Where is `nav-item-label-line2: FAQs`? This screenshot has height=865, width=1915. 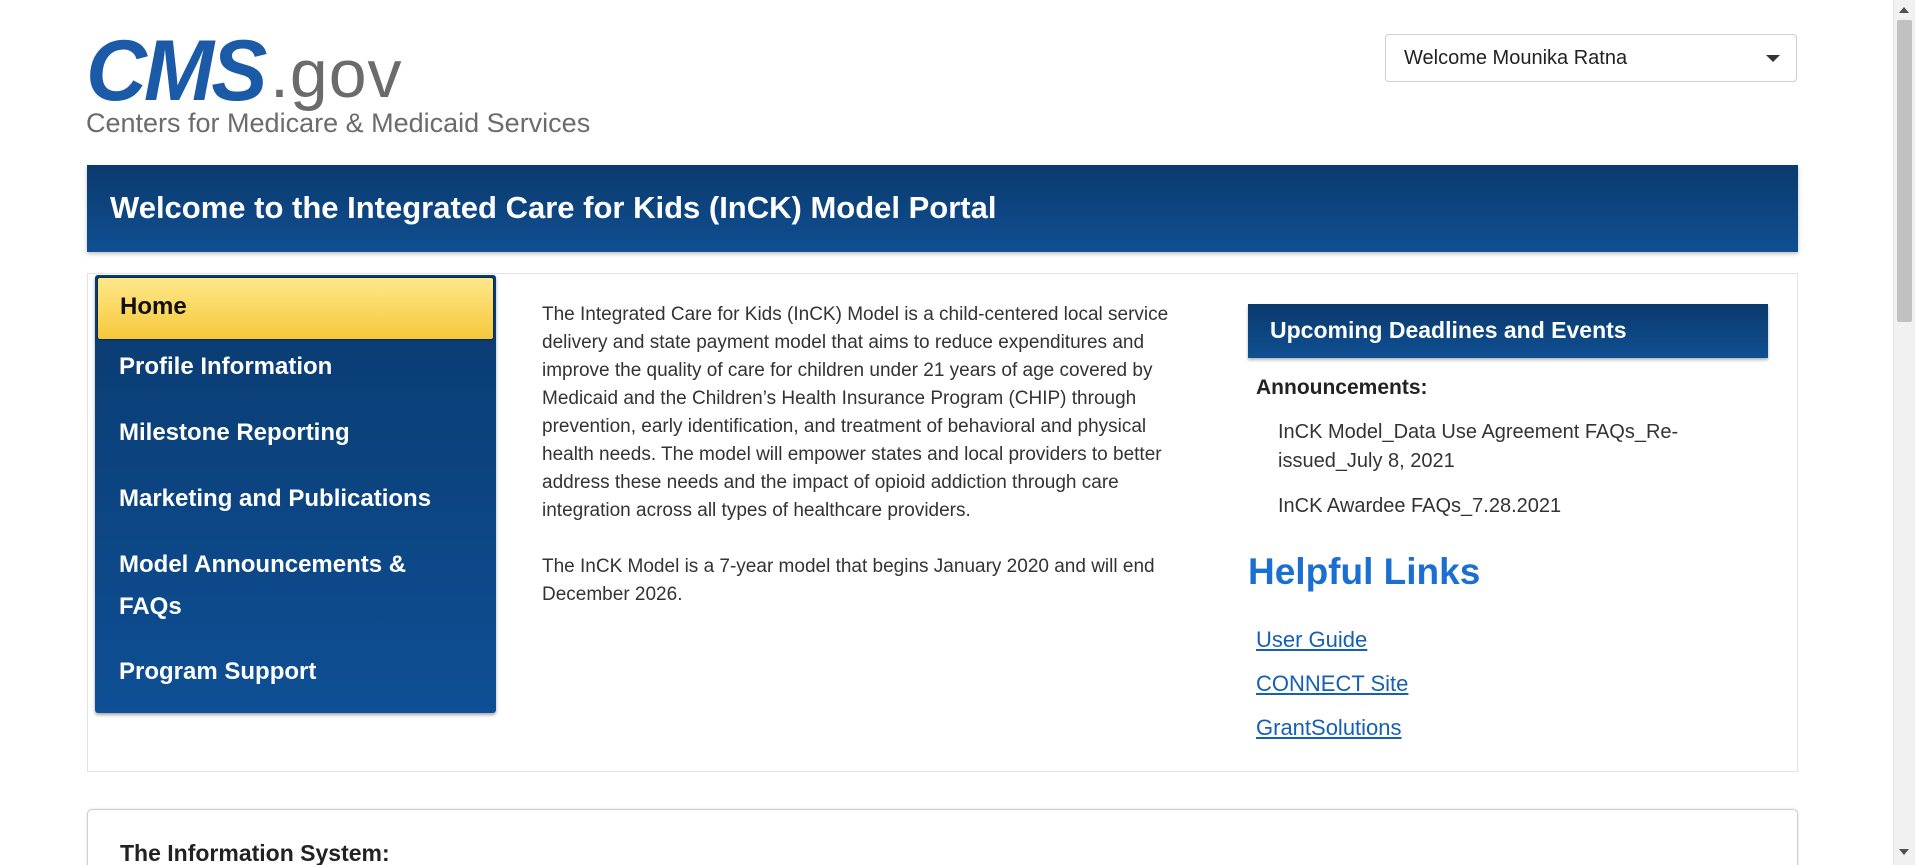 nav-item-label-line2: FAQs is located at coordinates (150, 606).